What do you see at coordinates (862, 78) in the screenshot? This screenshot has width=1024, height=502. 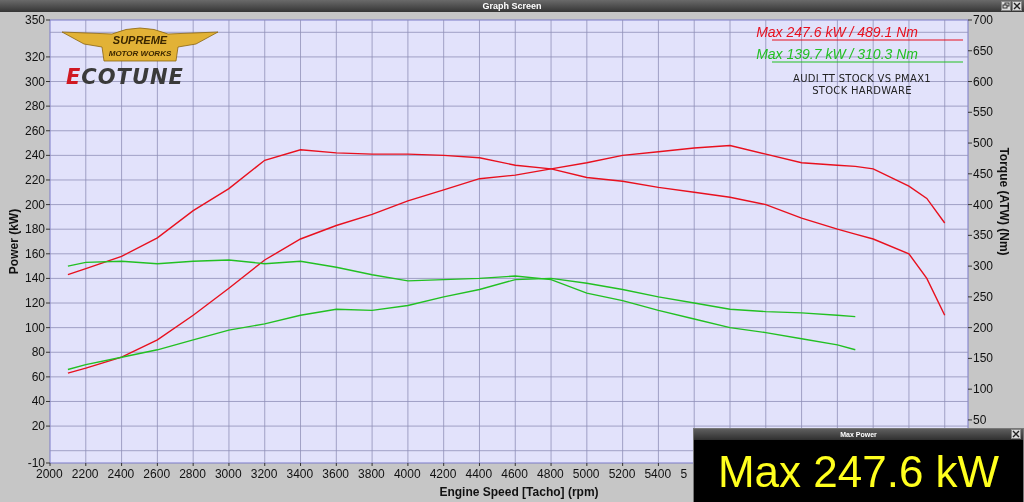 I see `caption-text: AUDI TT STOCK VS PMAX1` at bounding box center [862, 78].